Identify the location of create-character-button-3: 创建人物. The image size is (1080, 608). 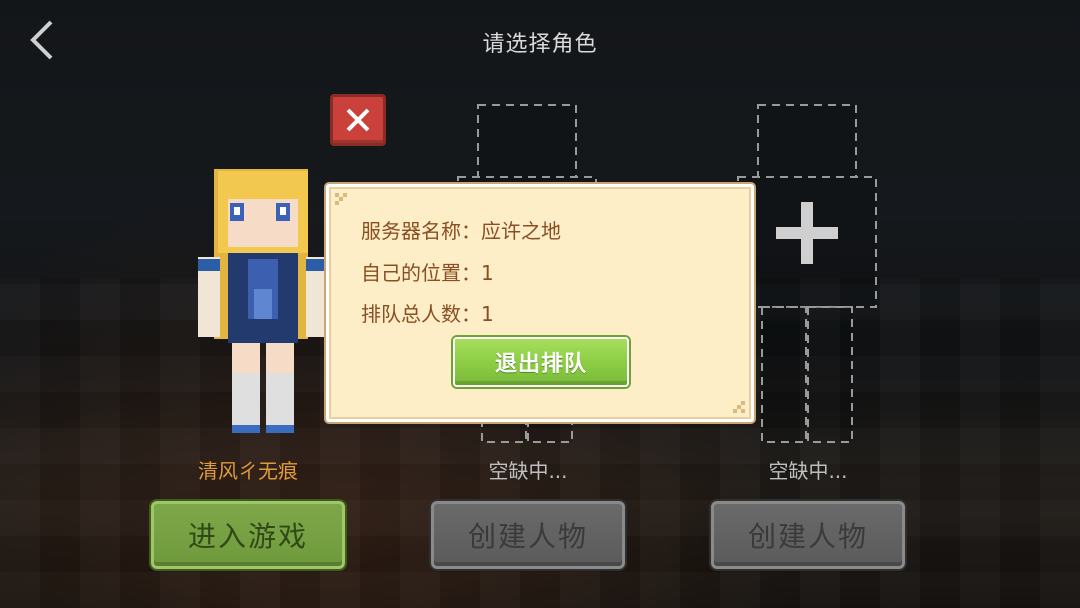
(808, 535).